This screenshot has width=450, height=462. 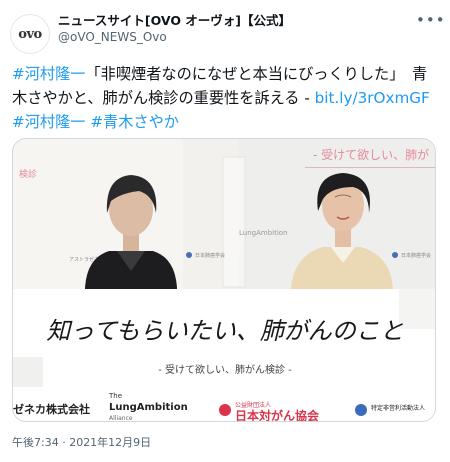 I want to click on backdrop-logo-3: LungAmbition, so click(x=263, y=233).